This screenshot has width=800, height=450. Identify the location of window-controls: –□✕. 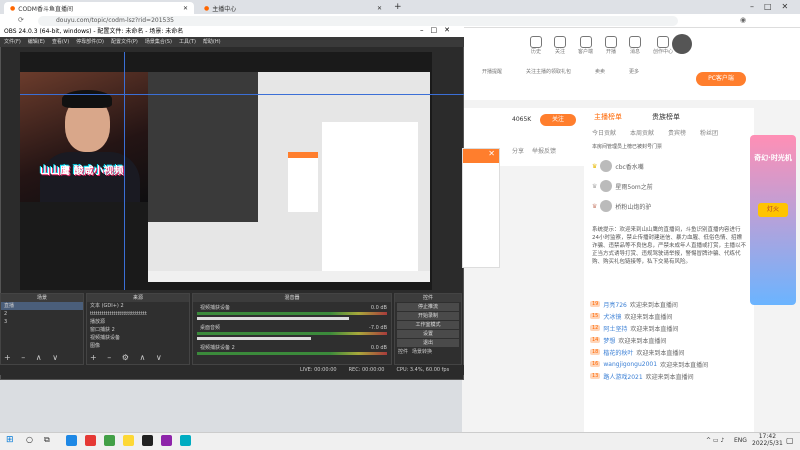
(774, 6).